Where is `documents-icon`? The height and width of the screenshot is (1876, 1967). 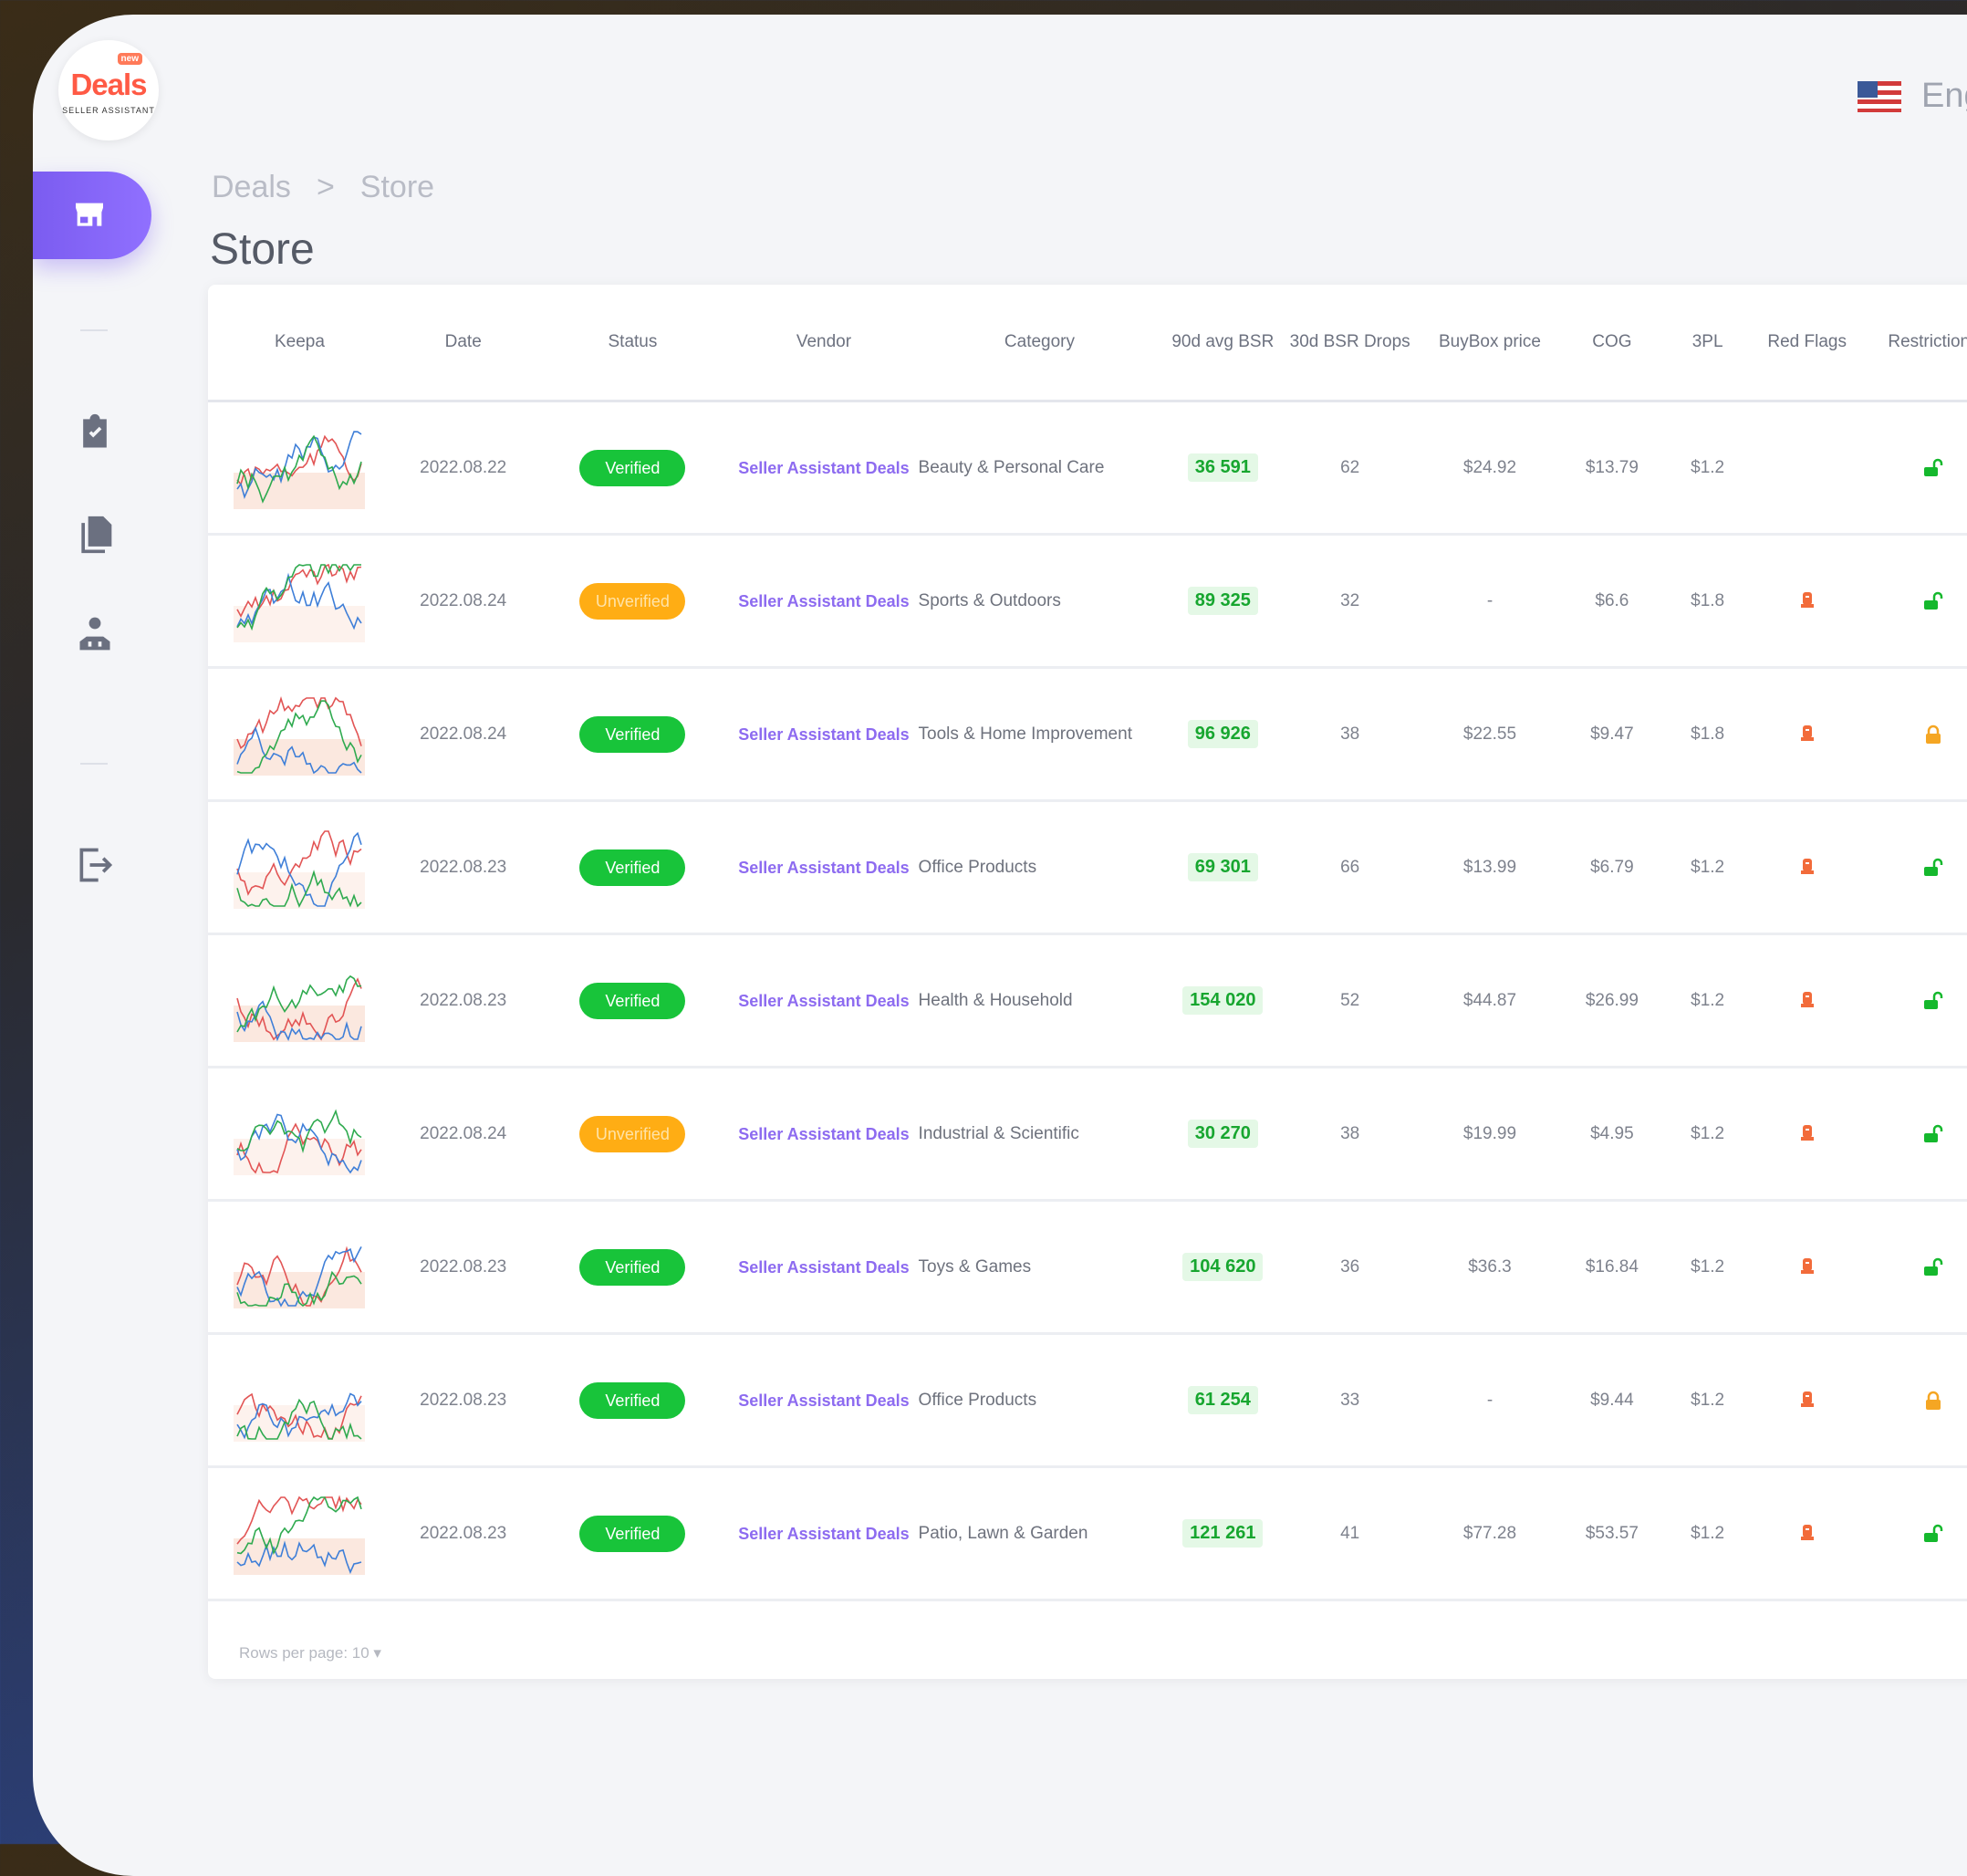
documents-icon is located at coordinates (95, 535).